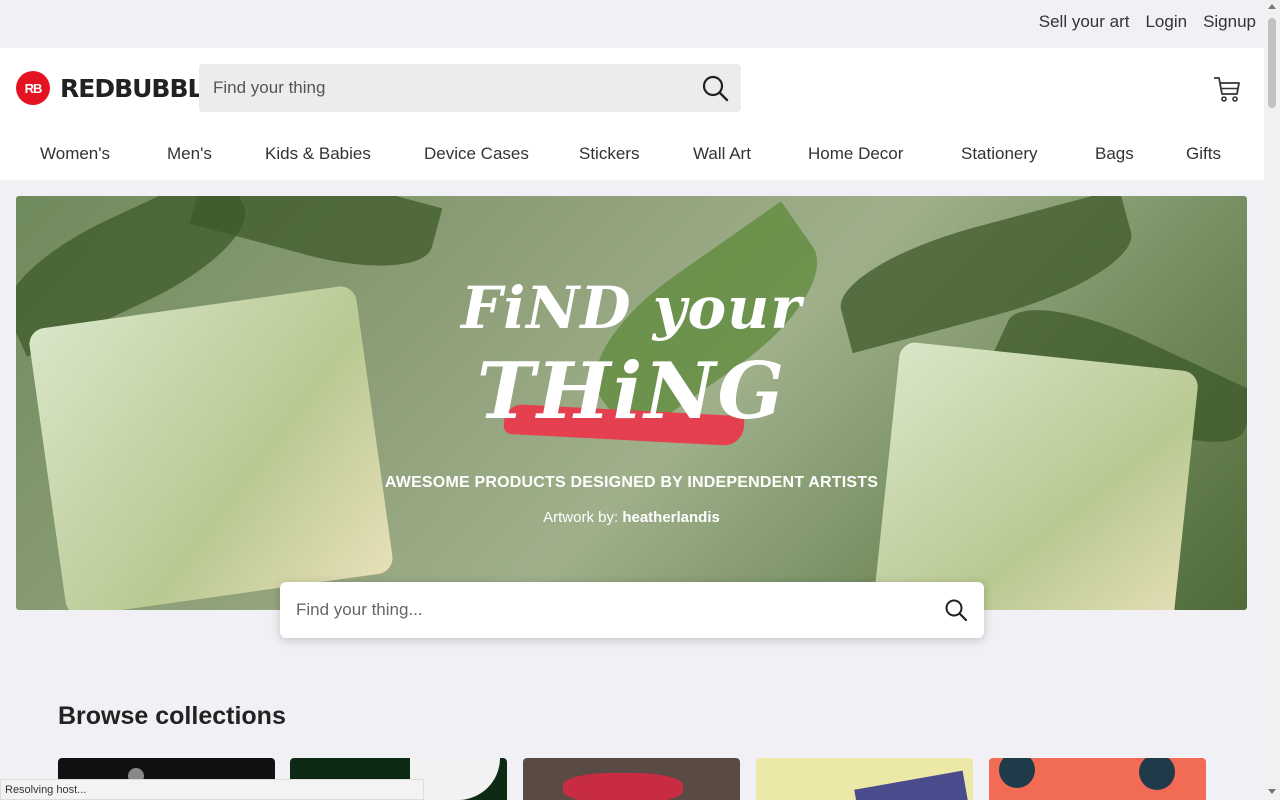 The width and height of the screenshot is (1280, 800). What do you see at coordinates (453, 88) in the screenshot?
I see `header-search-input` at bounding box center [453, 88].